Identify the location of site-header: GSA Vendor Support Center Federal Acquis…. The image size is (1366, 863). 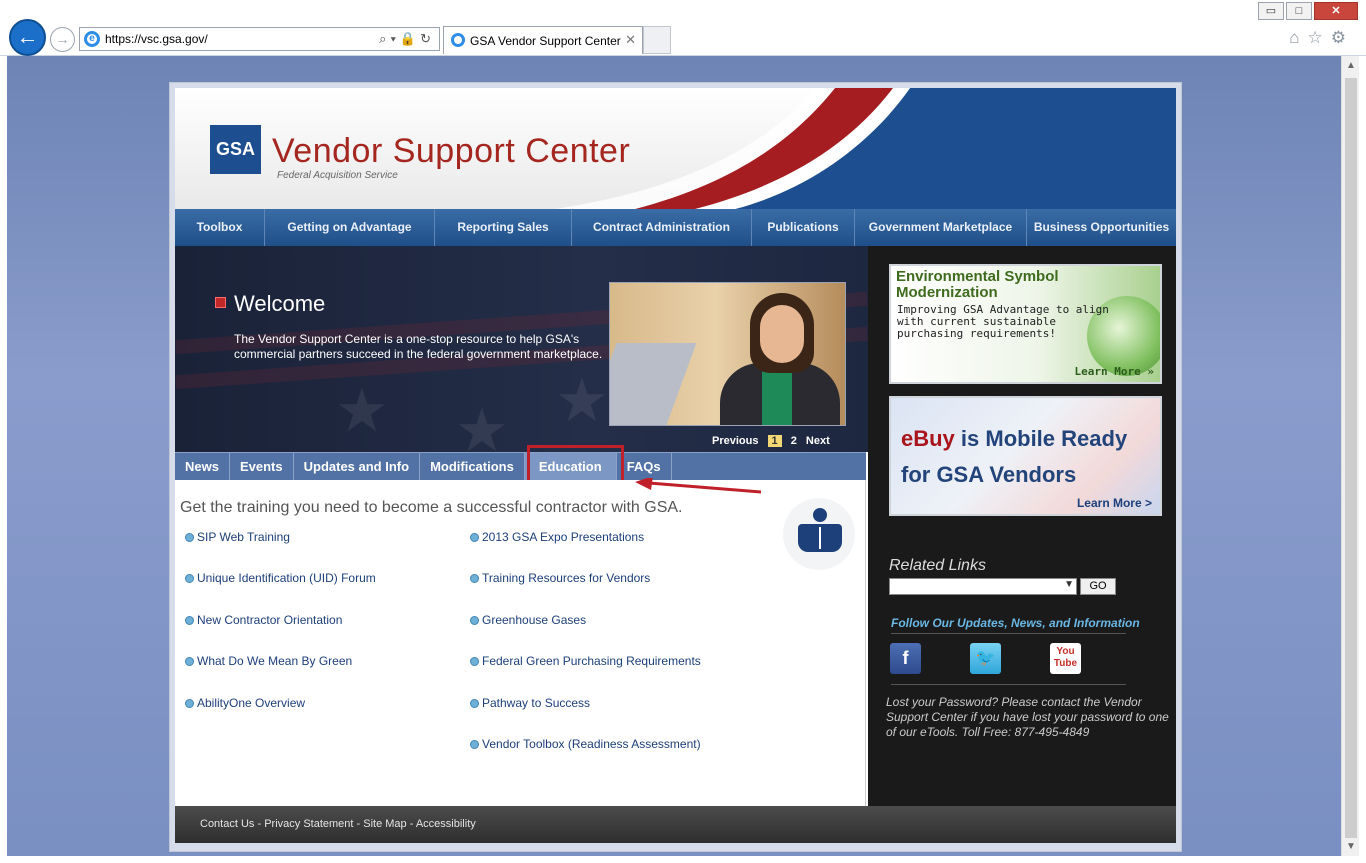
(675, 148).